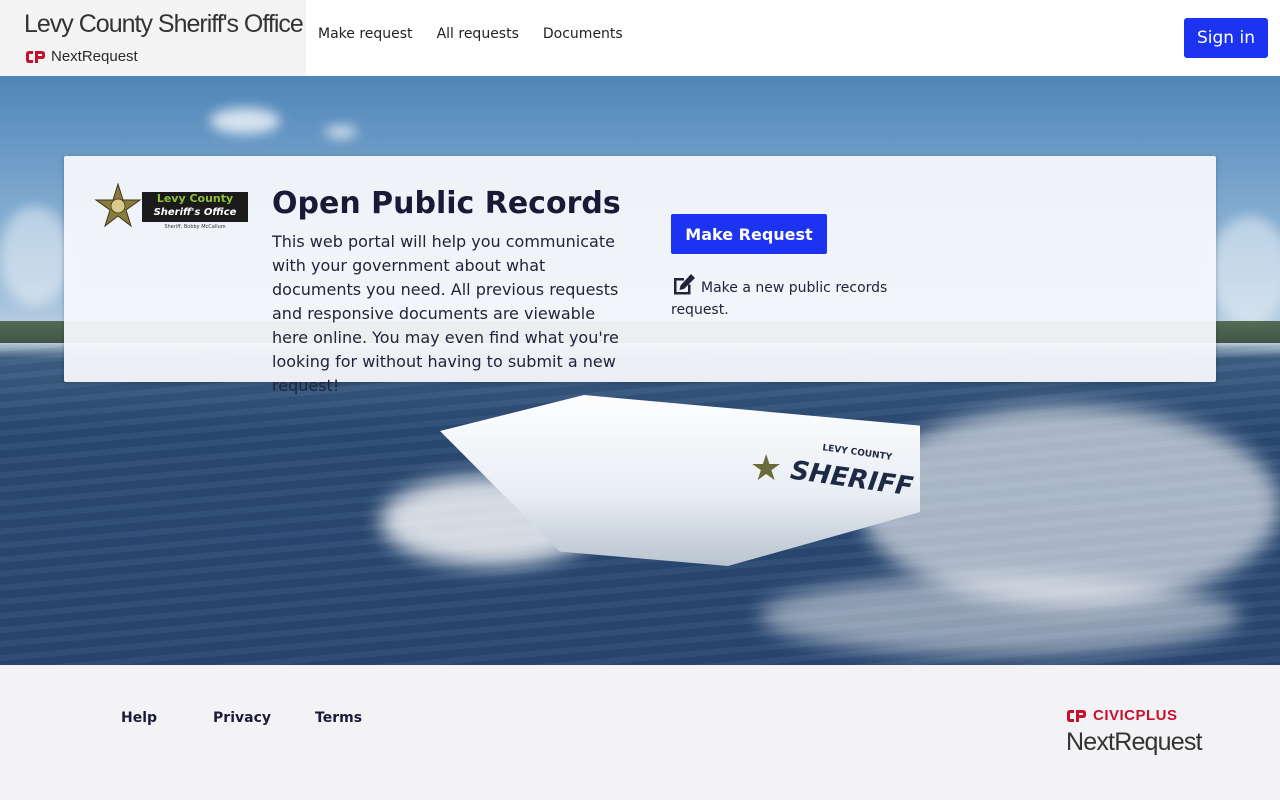  I want to click on brand-block: Levy County Sheriff's Office NextRequest, so click(153, 38).